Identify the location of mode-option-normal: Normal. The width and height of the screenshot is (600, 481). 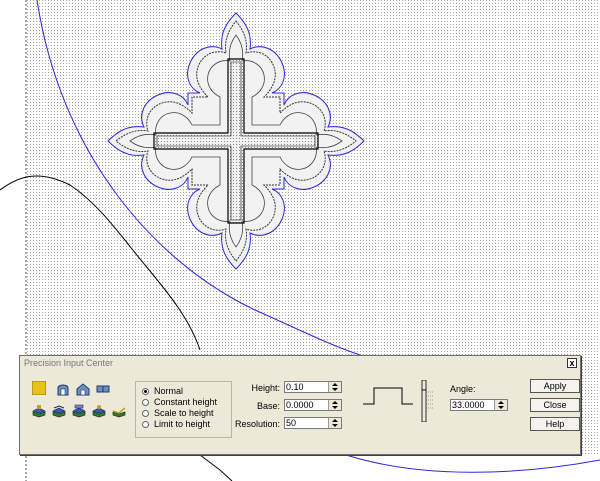
(162, 391).